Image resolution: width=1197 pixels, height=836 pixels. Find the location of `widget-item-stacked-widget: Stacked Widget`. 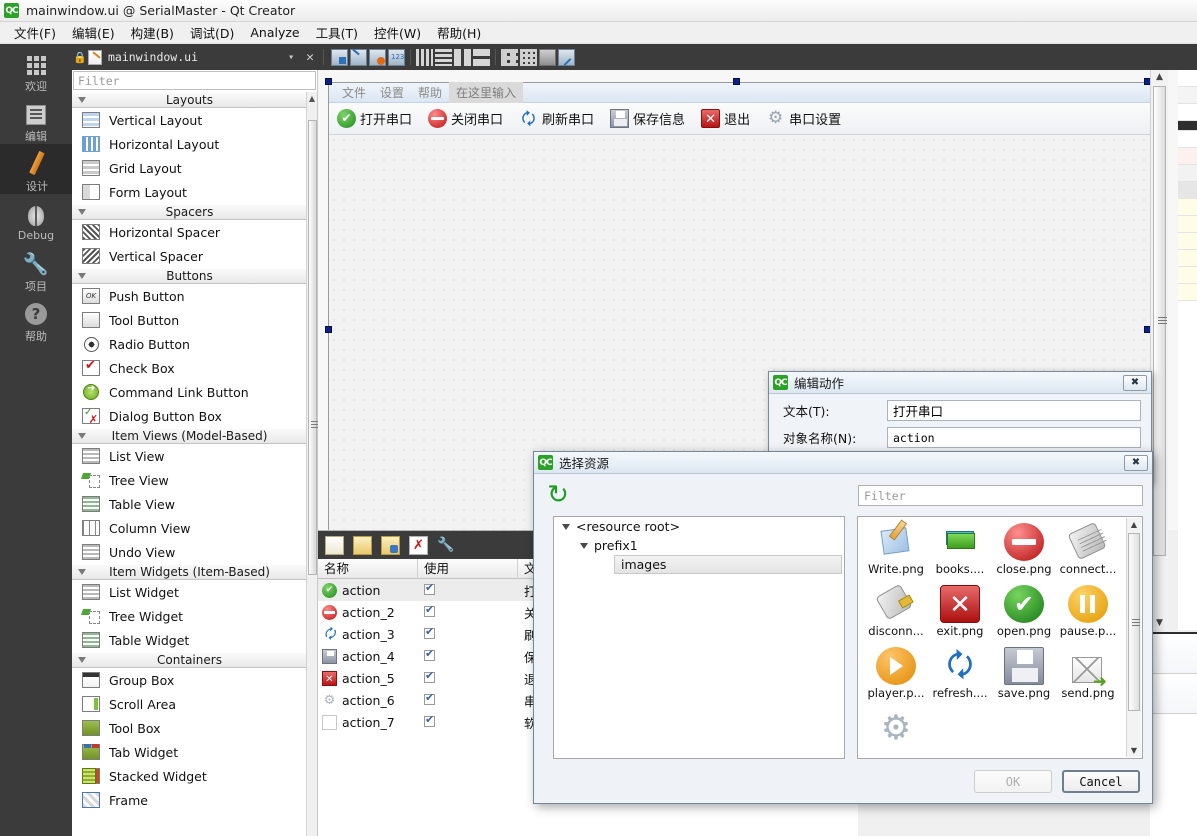

widget-item-stacked-widget: Stacked Widget is located at coordinates (189, 776).